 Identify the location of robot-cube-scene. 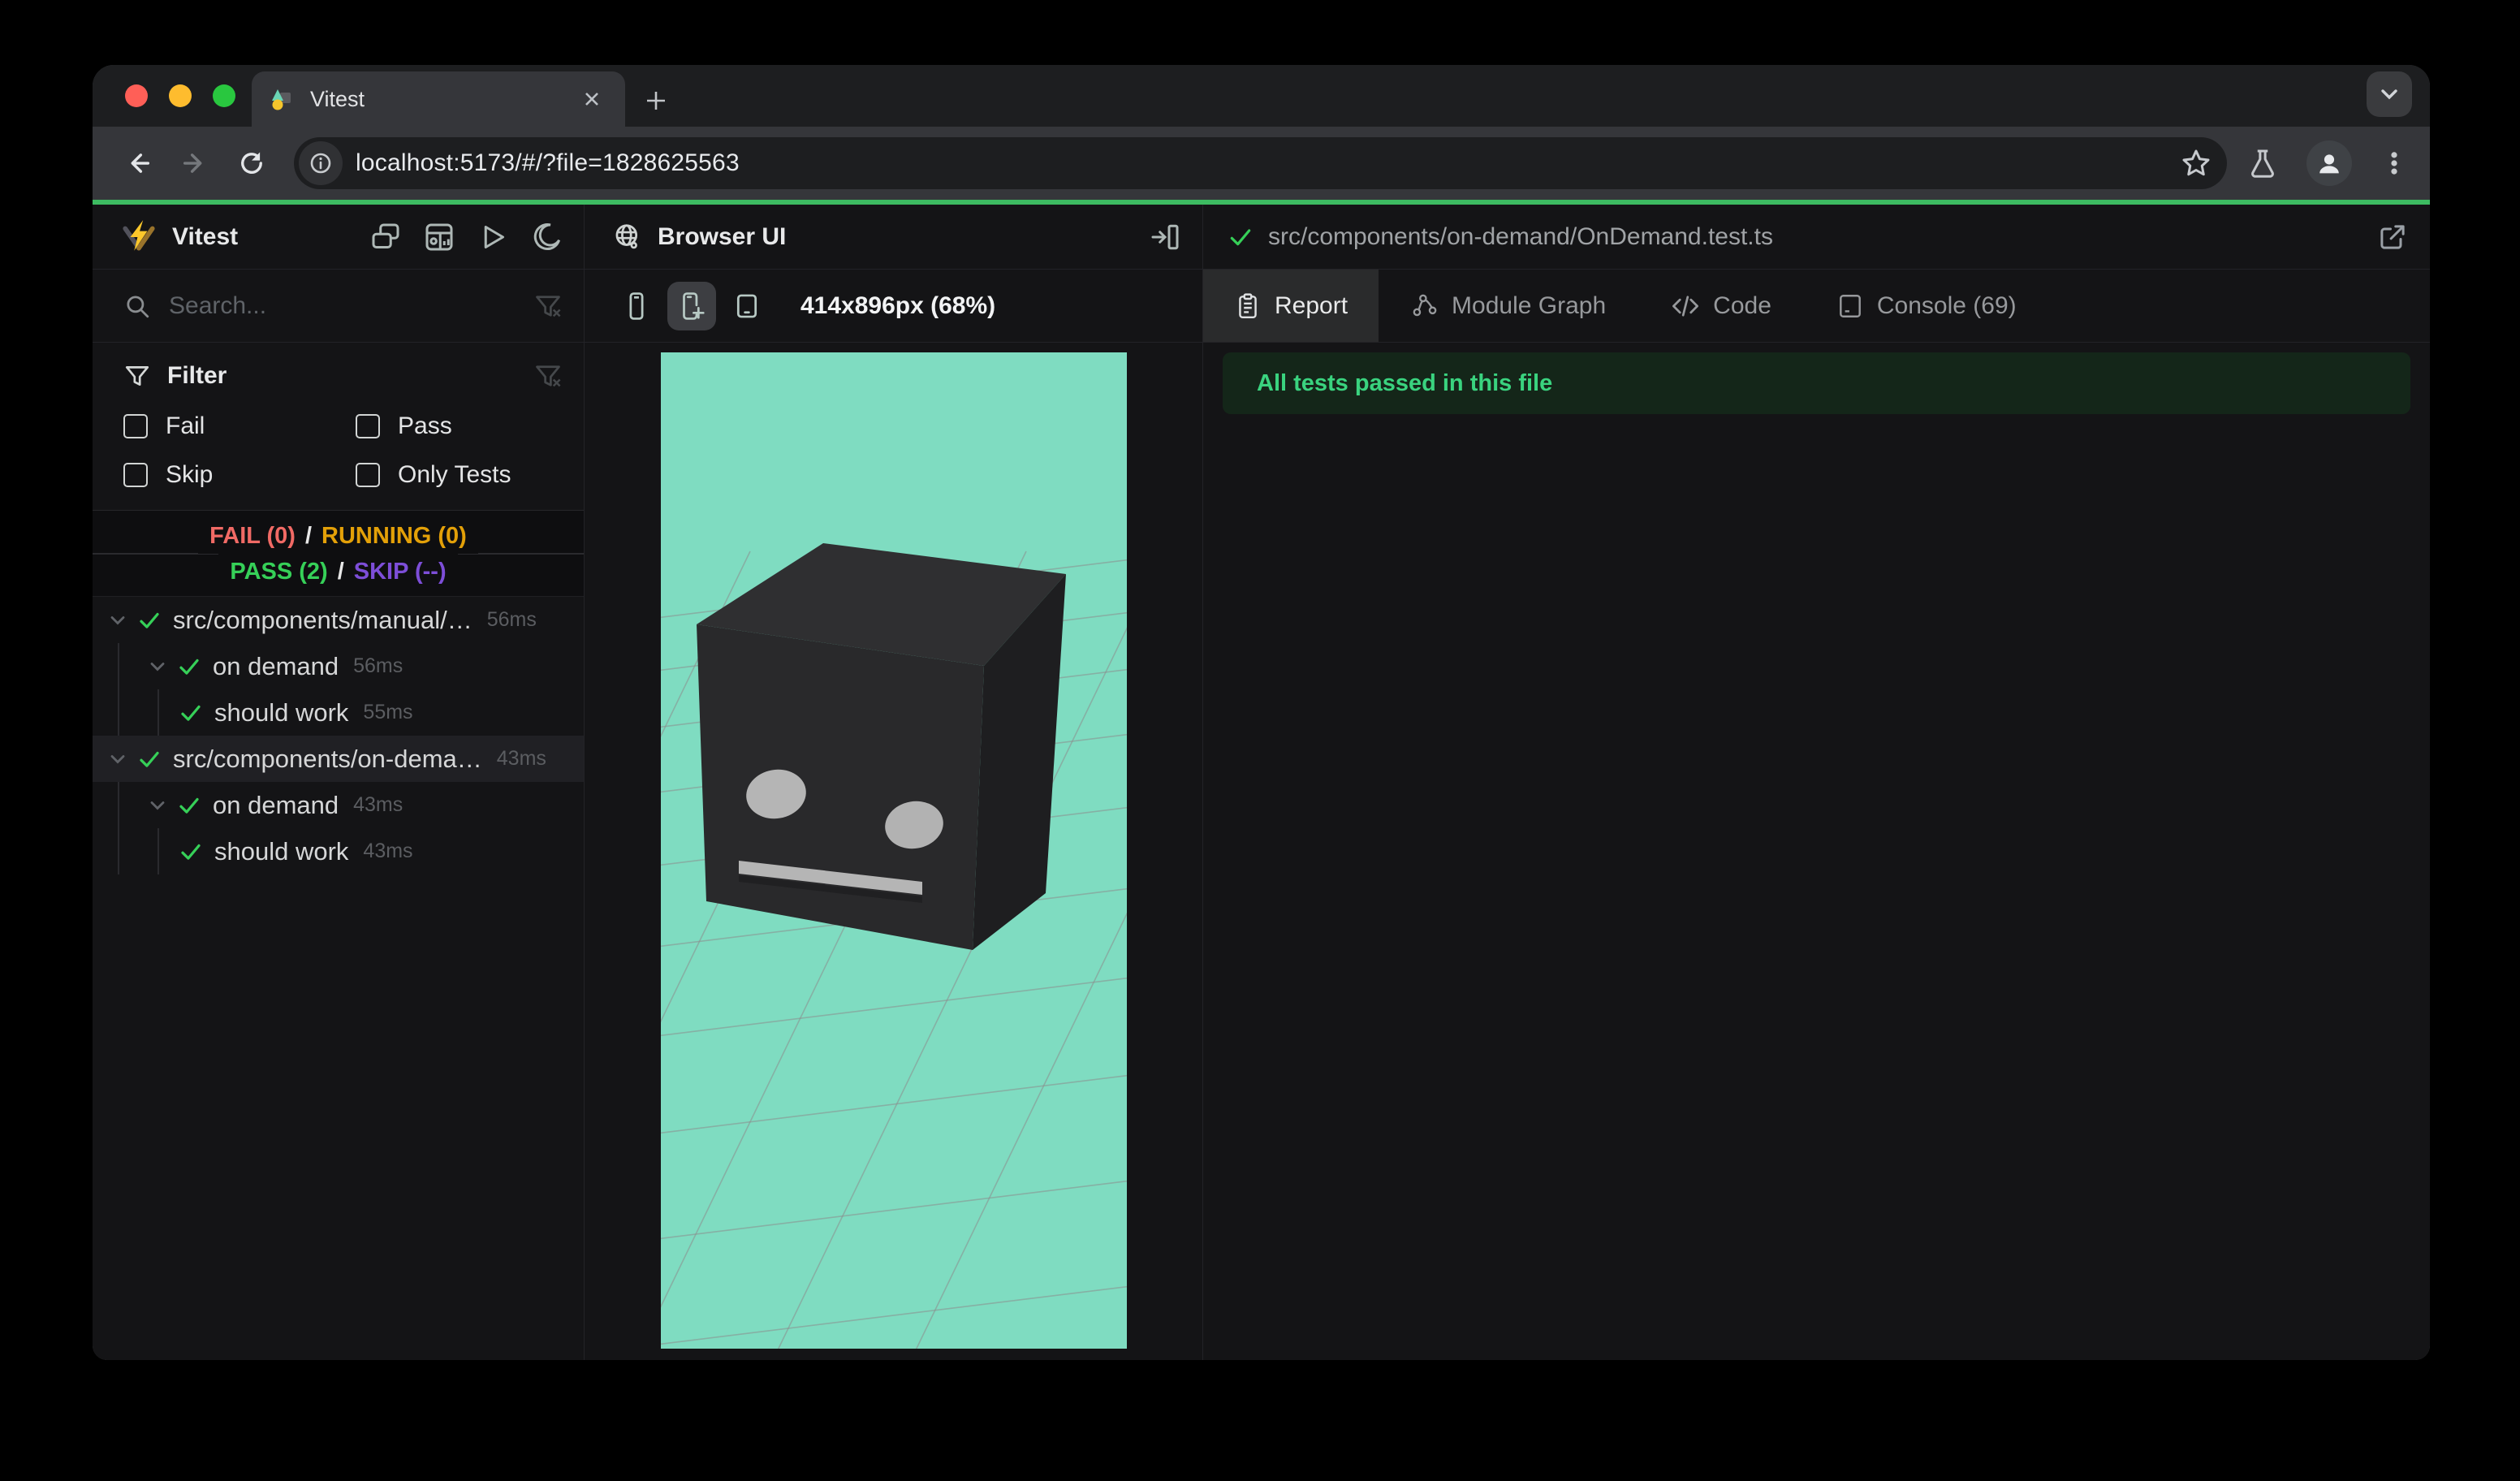
(893, 850).